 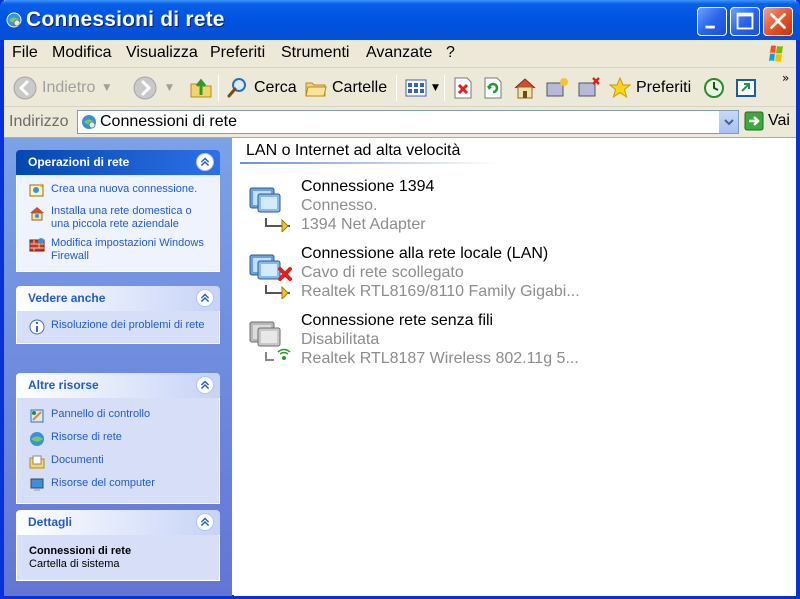 I want to click on favorites-button: Preferiti, so click(x=649, y=88).